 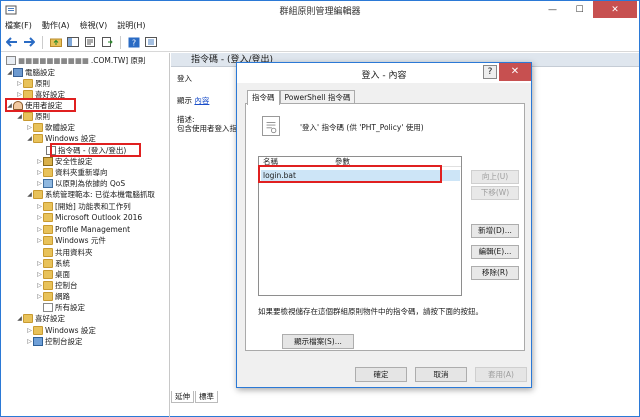 I want to click on tree-pref-control: ▷ 控制台設定, so click(x=54, y=341).